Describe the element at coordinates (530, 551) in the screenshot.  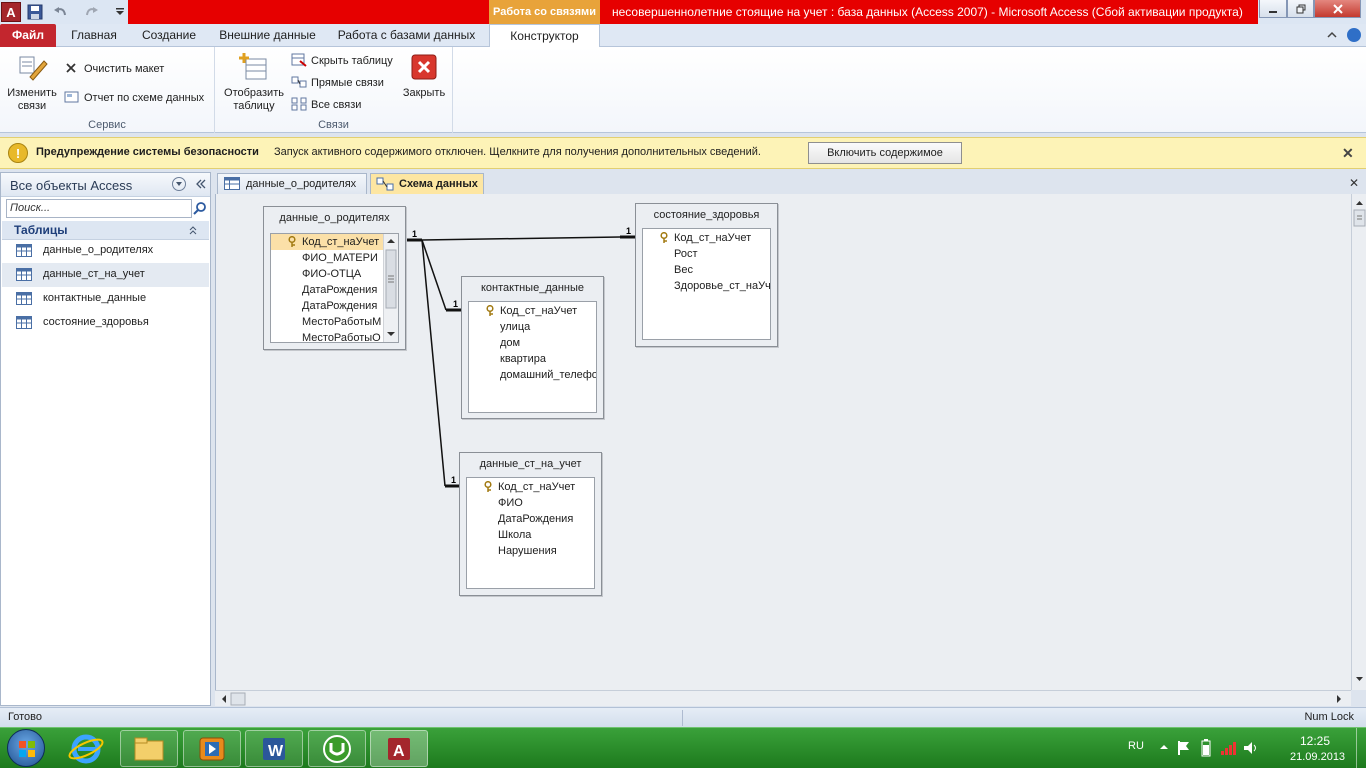
I see `field-item: Нарушения` at that location.